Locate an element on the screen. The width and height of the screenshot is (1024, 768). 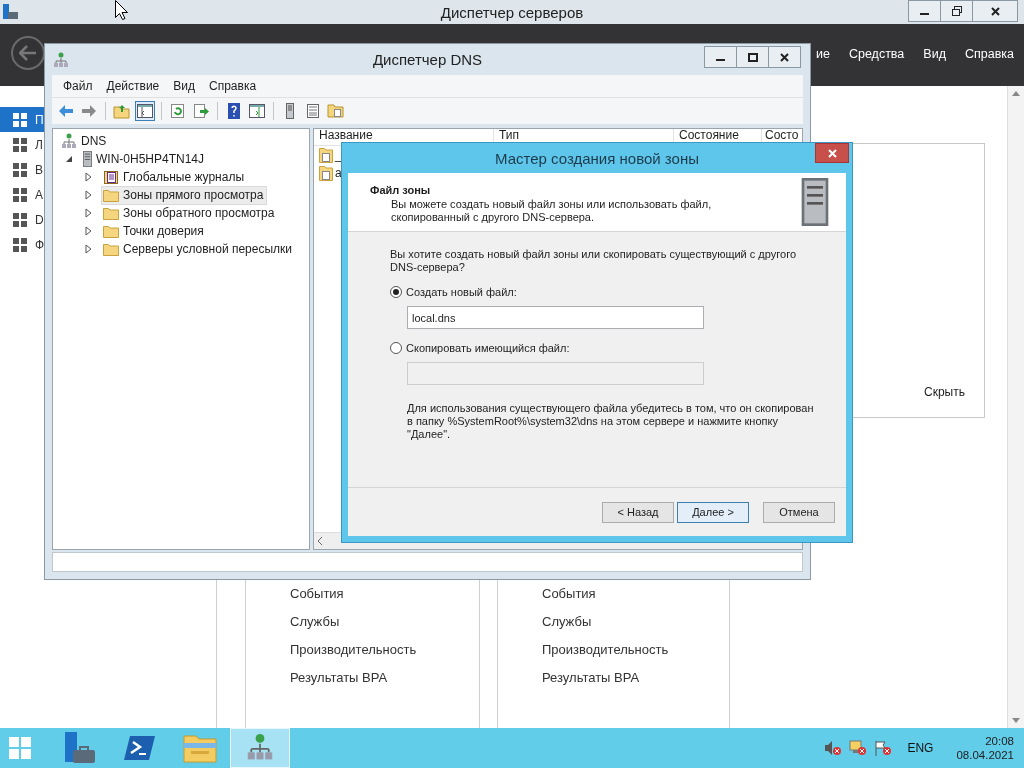
hide-link: Скрыть is located at coordinates (944, 392).